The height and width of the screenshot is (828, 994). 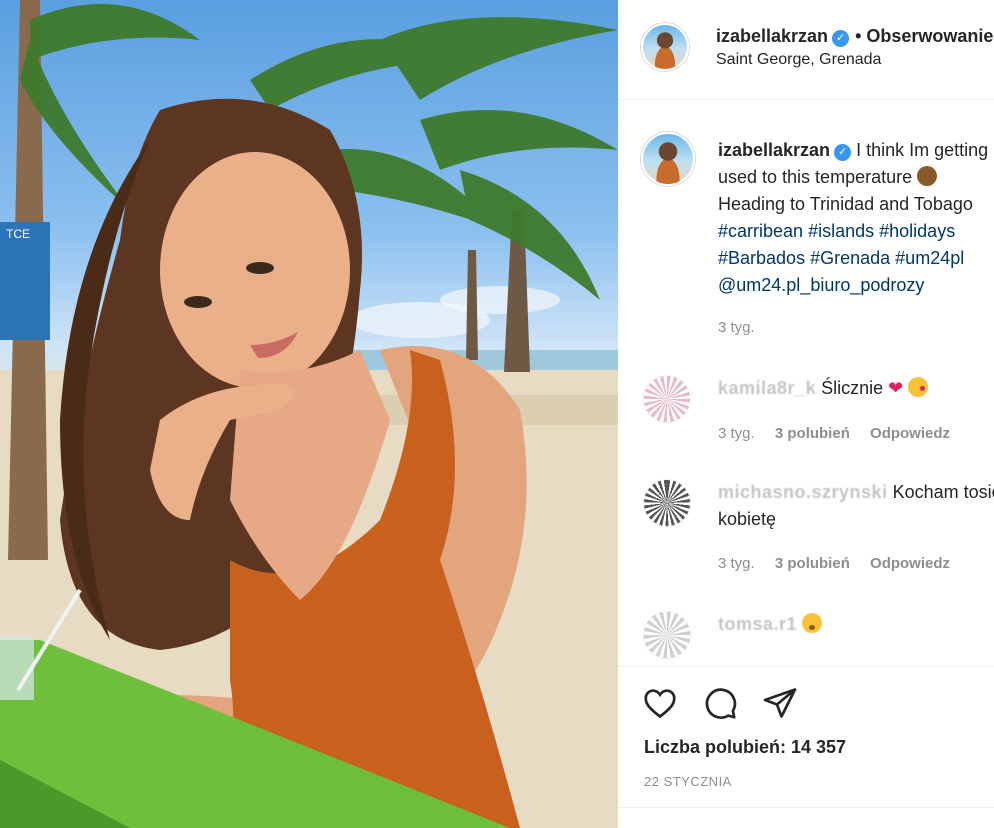 What do you see at coordinates (665, 47) in the screenshot?
I see `avatar` at bounding box center [665, 47].